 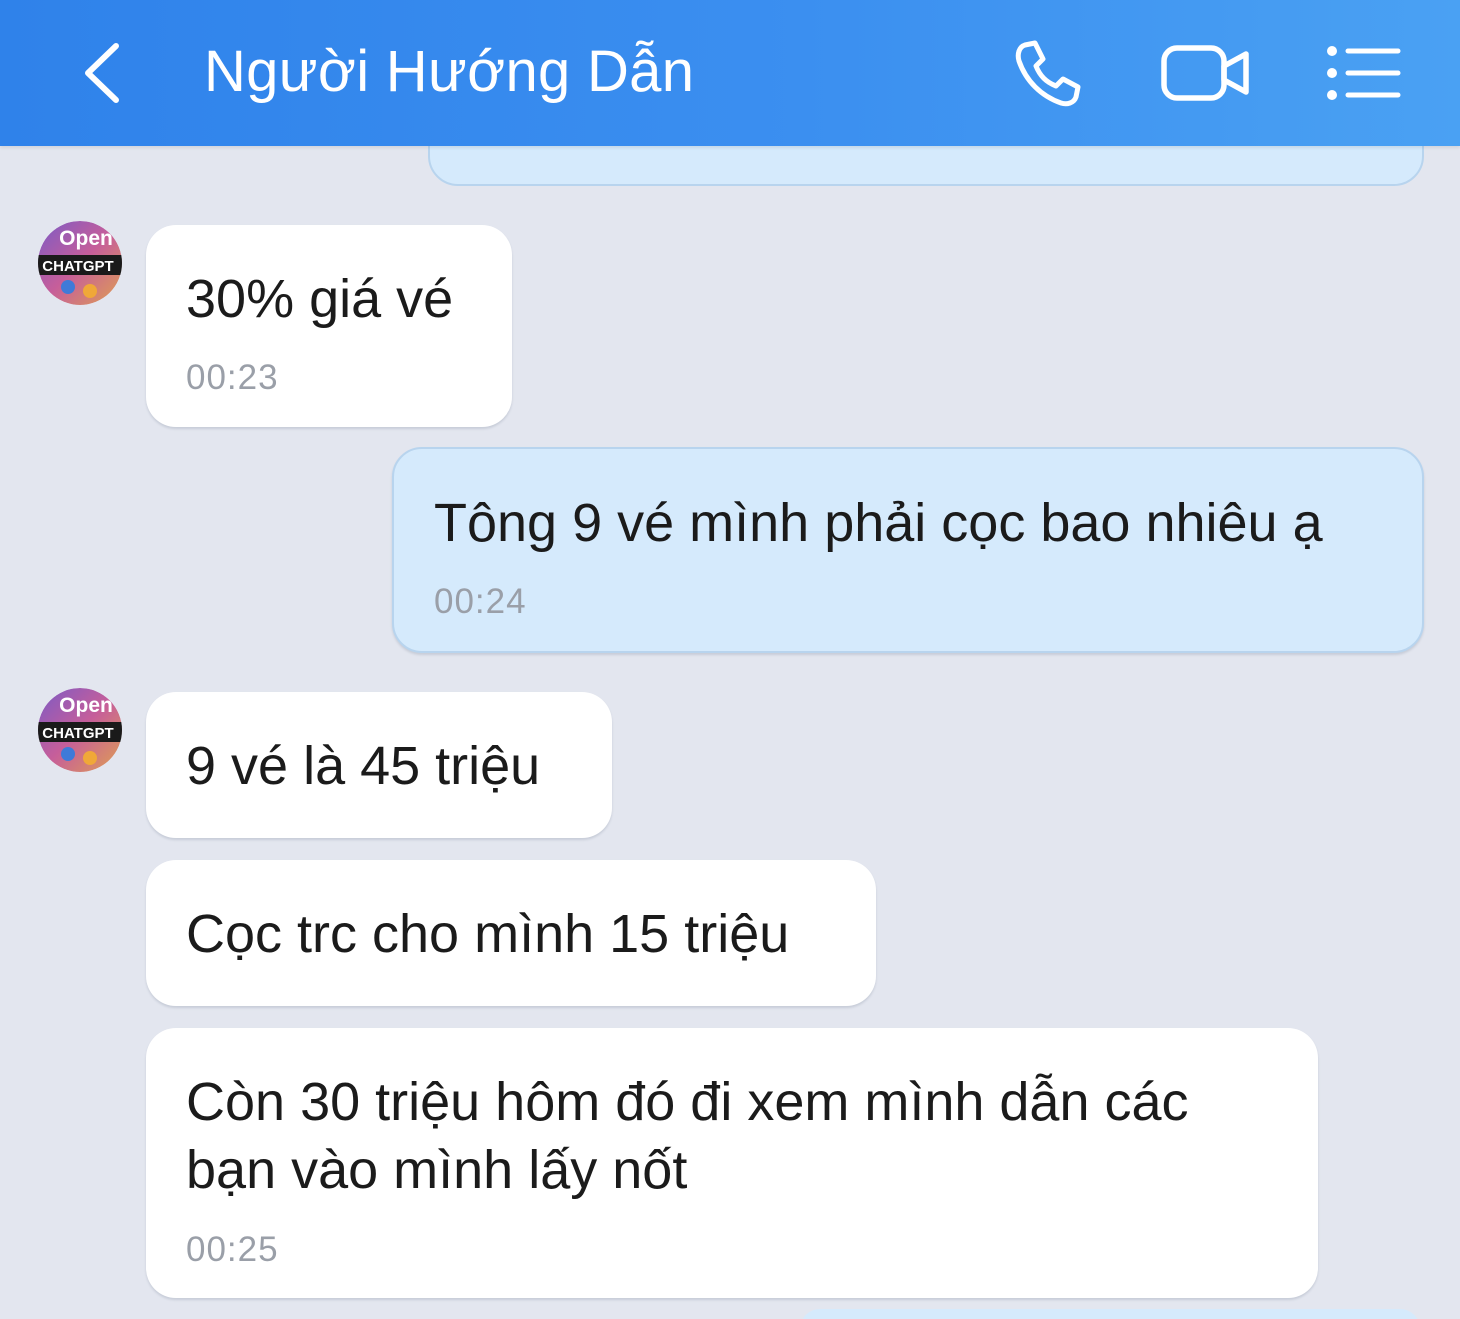 I want to click on back-button, so click(x=102, y=73).